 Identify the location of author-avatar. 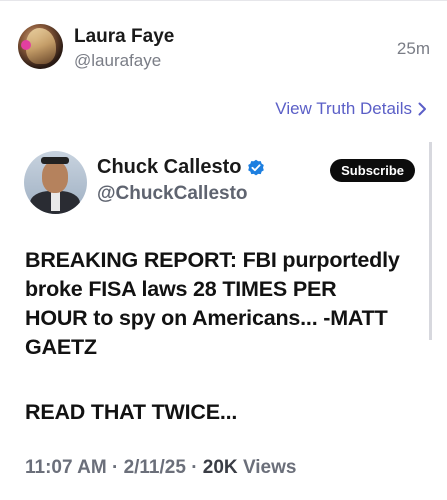
(40, 46).